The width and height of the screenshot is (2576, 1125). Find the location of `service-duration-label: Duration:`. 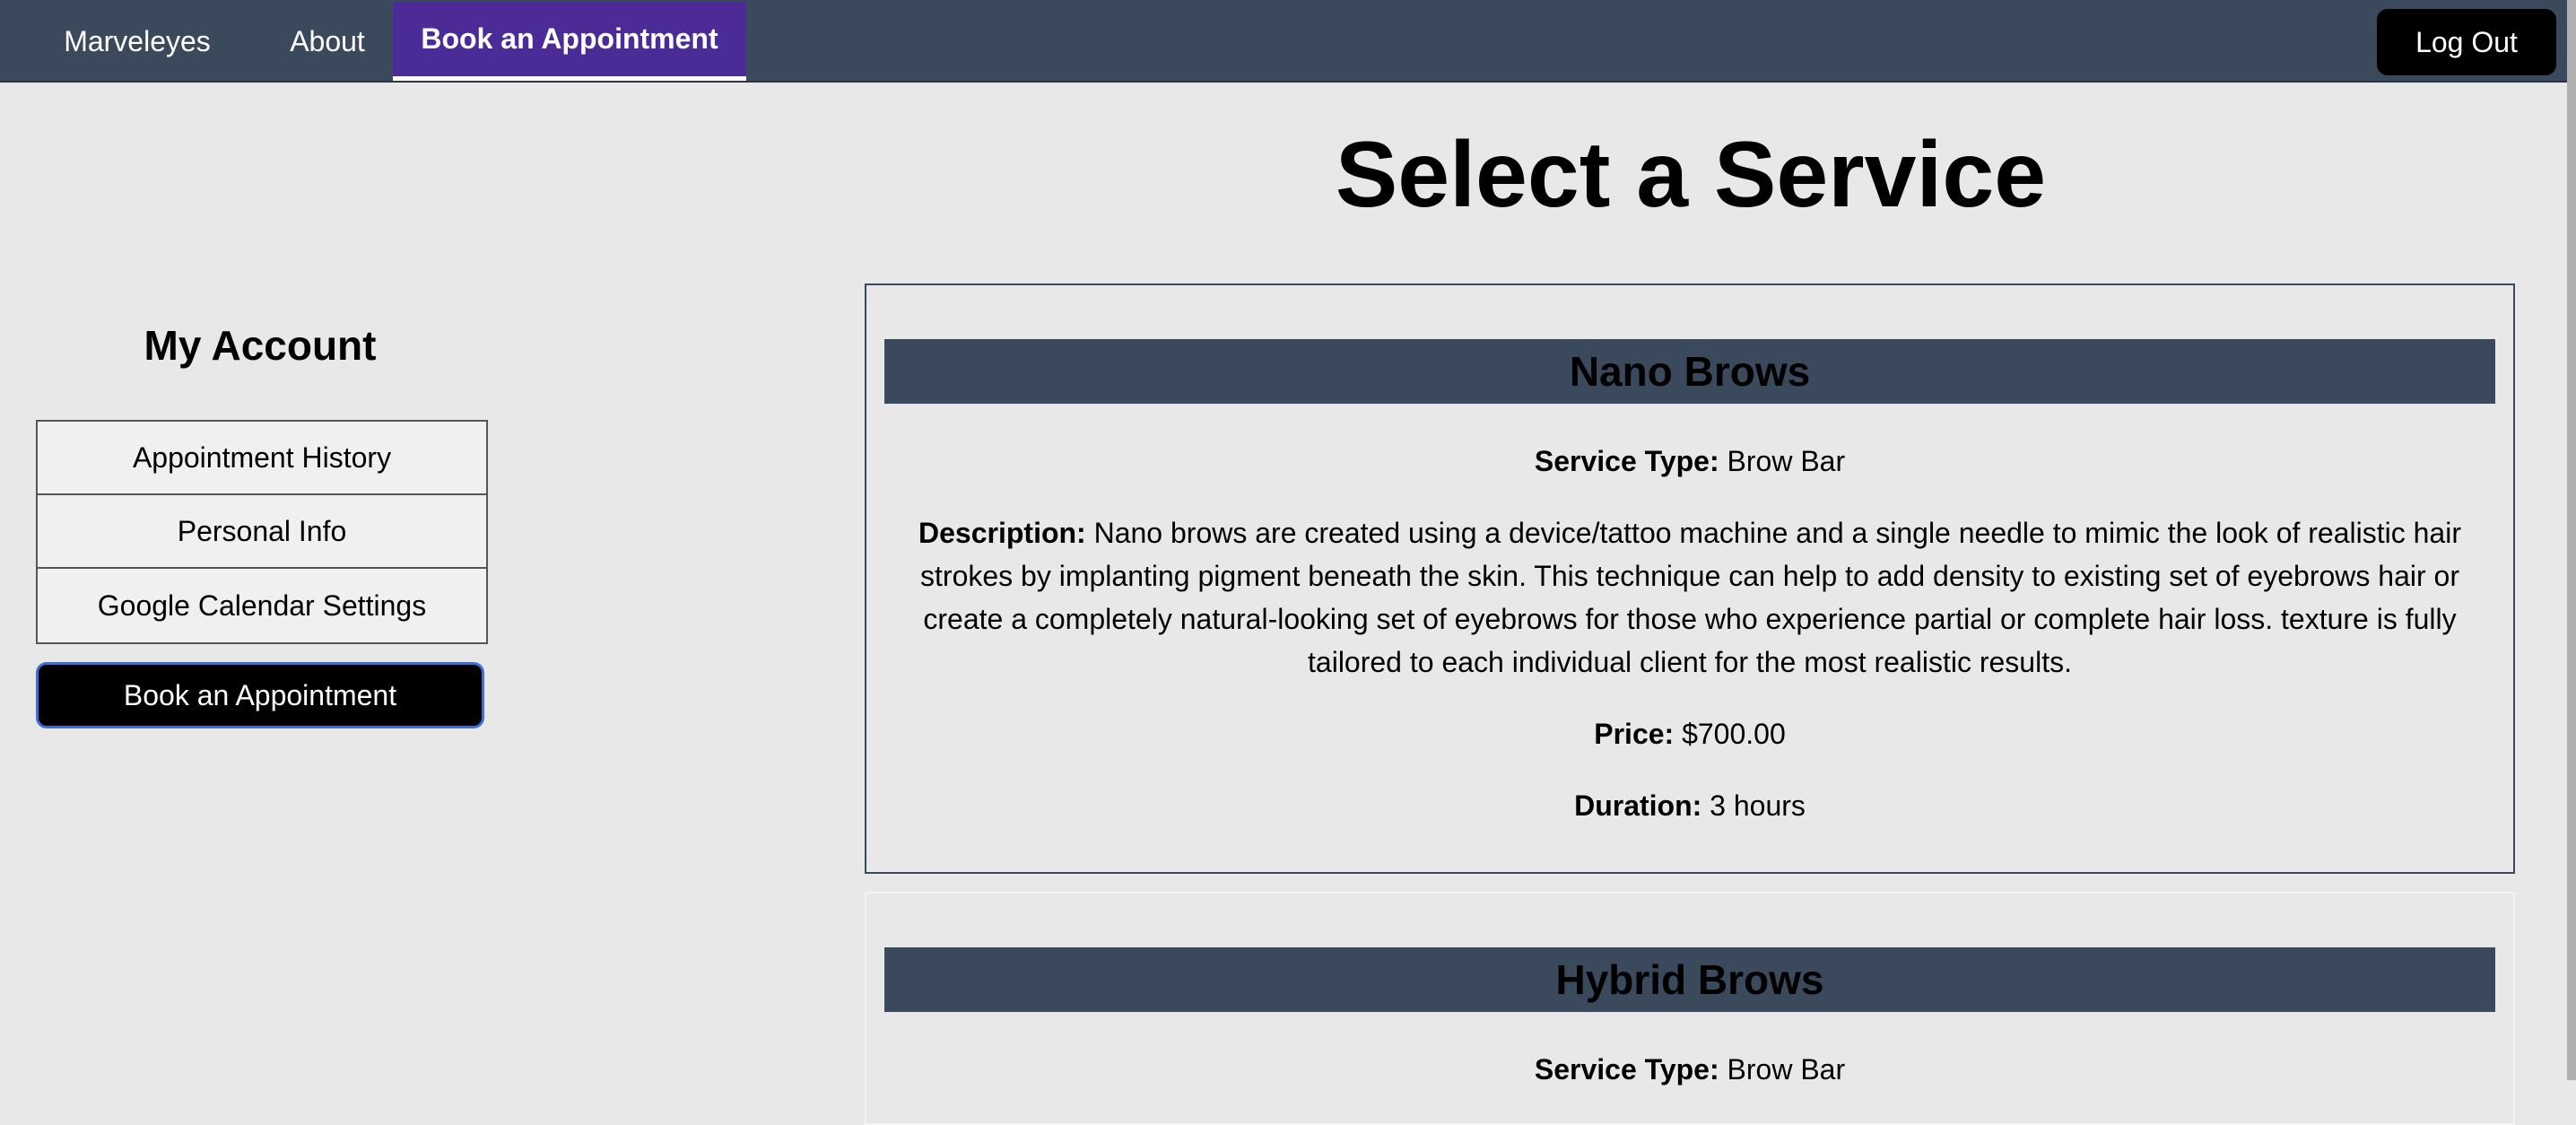

service-duration-label: Duration: is located at coordinates (1638, 805).